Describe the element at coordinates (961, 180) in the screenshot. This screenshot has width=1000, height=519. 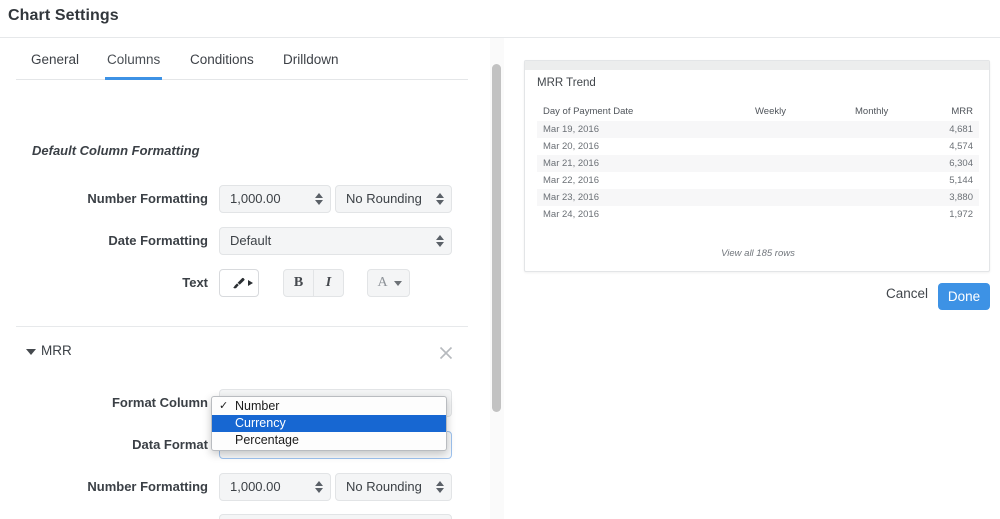
I see `cell-mrr: 5,144` at that location.